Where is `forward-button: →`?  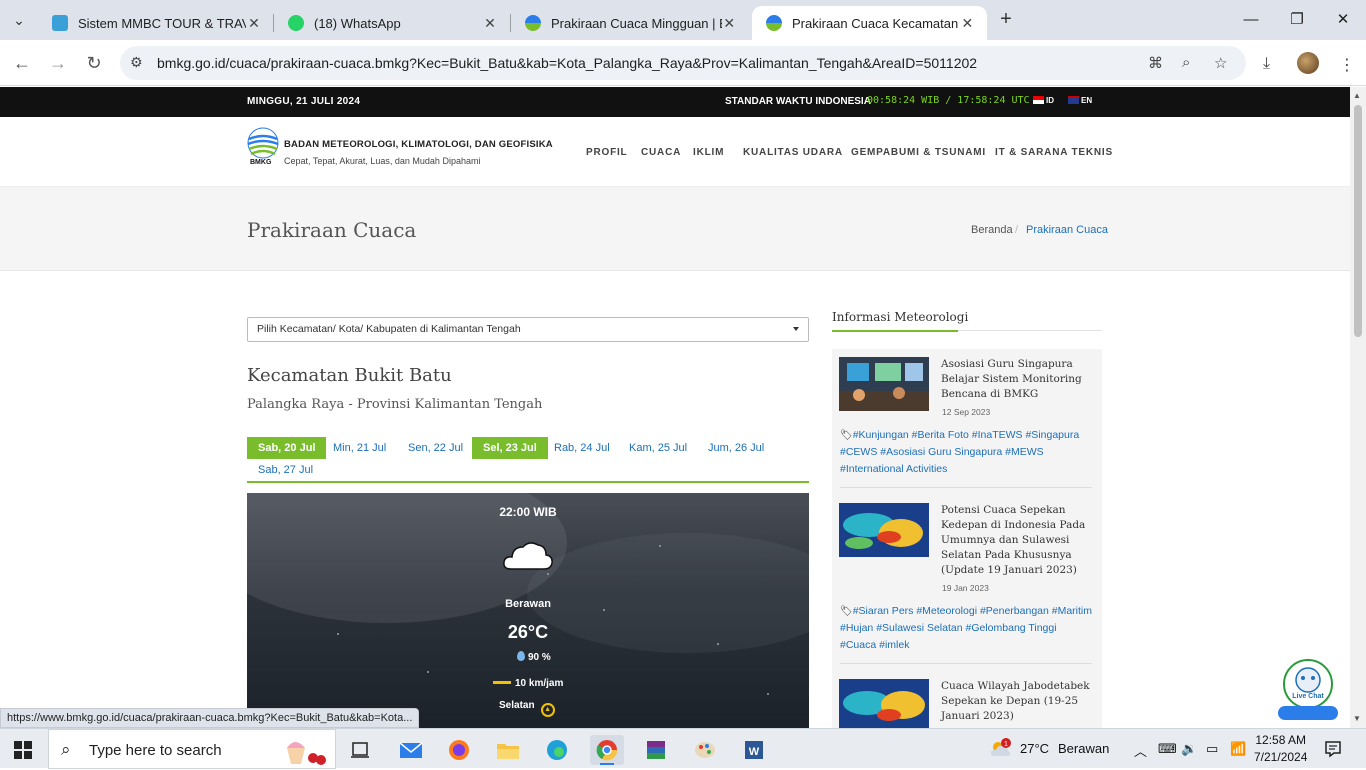 forward-button: → is located at coordinates (58, 63).